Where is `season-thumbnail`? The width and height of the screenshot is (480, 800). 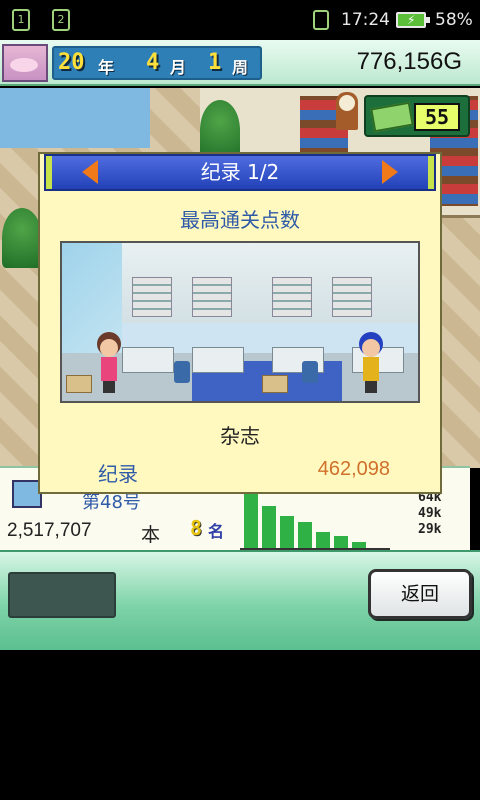 season-thumbnail is located at coordinates (25, 63).